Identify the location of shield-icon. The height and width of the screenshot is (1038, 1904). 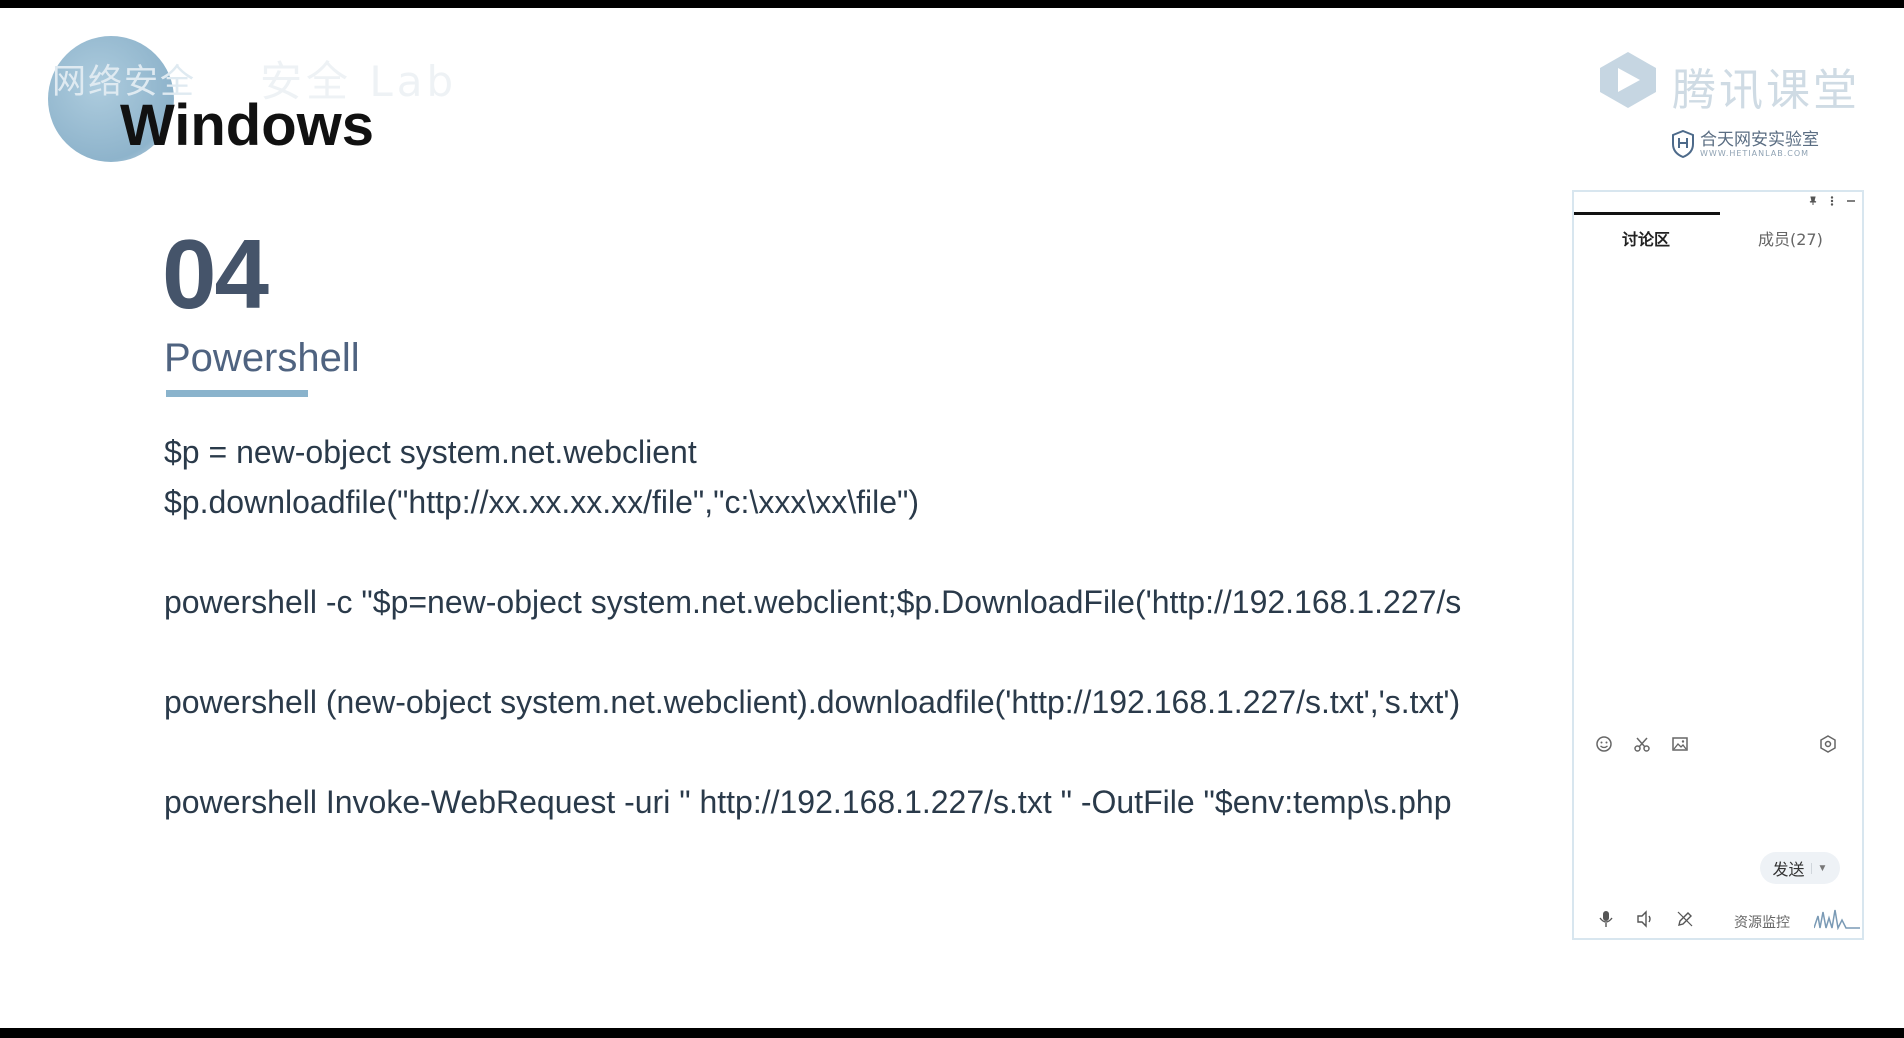
(1683, 144).